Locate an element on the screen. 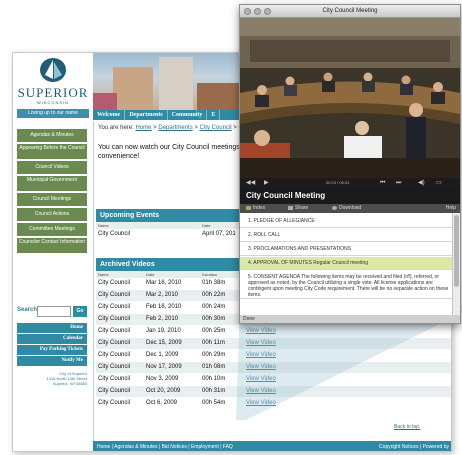 The width and height of the screenshot is (462, 455). index-icon is located at coordinates (248, 207).